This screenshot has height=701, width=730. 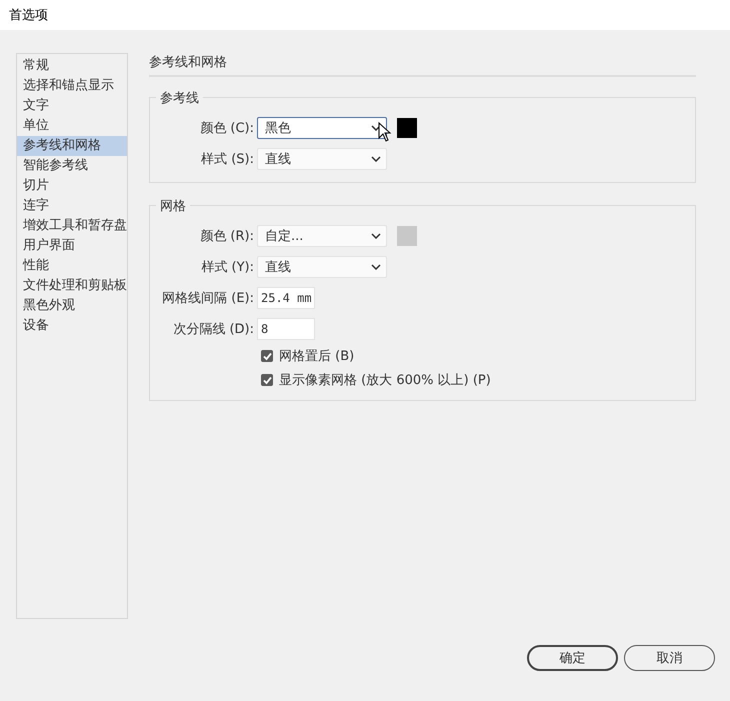 What do you see at coordinates (72, 186) in the screenshot?
I see `sidebar-item: 切片` at bounding box center [72, 186].